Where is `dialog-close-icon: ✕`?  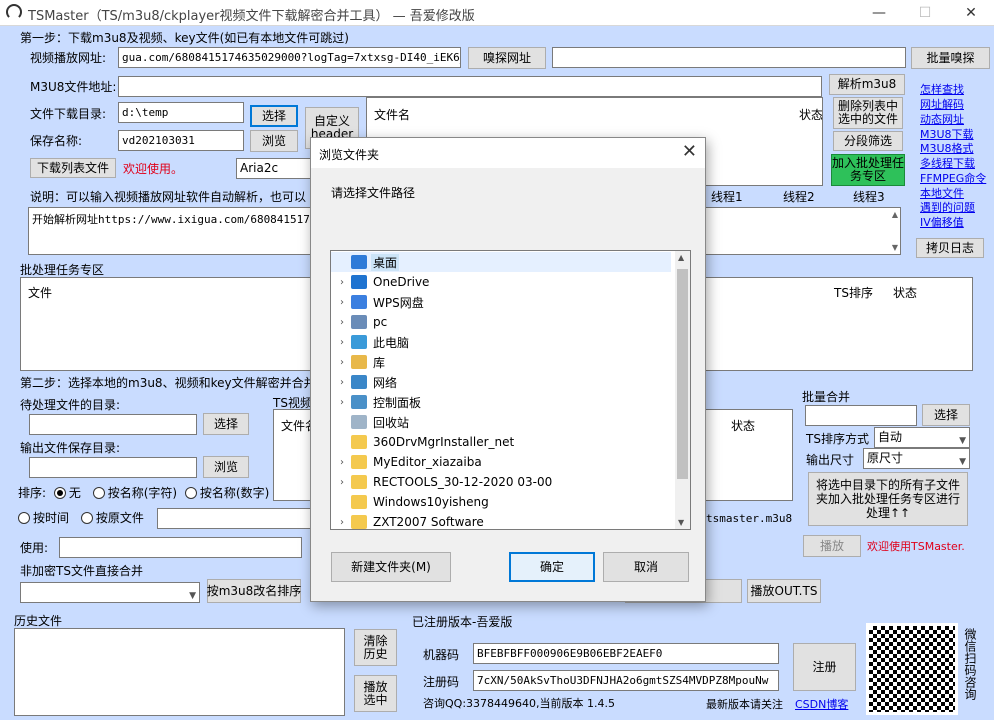 dialog-close-icon: ✕ is located at coordinates (689, 151).